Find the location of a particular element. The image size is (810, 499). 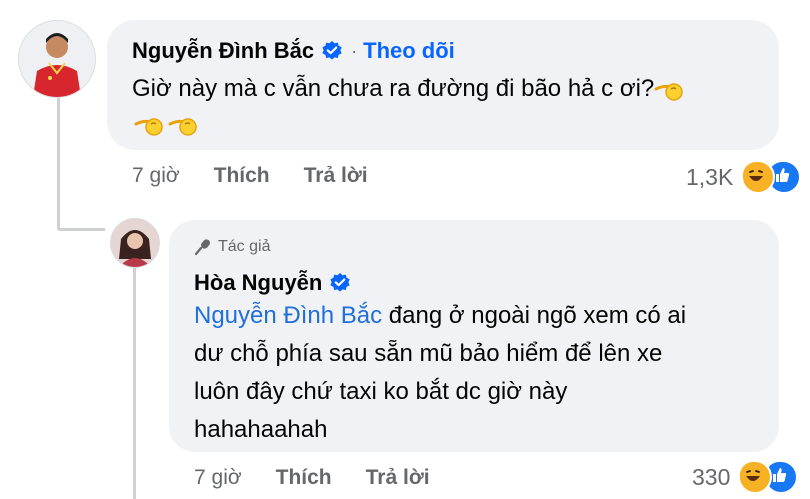

reply-reaction-count: 330 is located at coordinates (711, 476).